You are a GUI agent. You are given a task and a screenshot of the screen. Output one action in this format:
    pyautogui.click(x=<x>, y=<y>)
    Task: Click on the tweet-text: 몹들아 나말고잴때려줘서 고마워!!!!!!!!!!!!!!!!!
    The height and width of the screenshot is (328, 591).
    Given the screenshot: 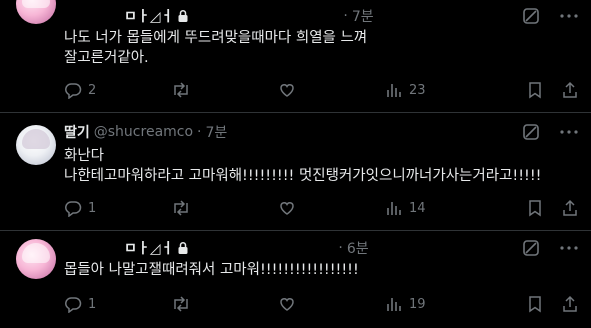 What is the action you would take?
    pyautogui.click(x=211, y=270)
    